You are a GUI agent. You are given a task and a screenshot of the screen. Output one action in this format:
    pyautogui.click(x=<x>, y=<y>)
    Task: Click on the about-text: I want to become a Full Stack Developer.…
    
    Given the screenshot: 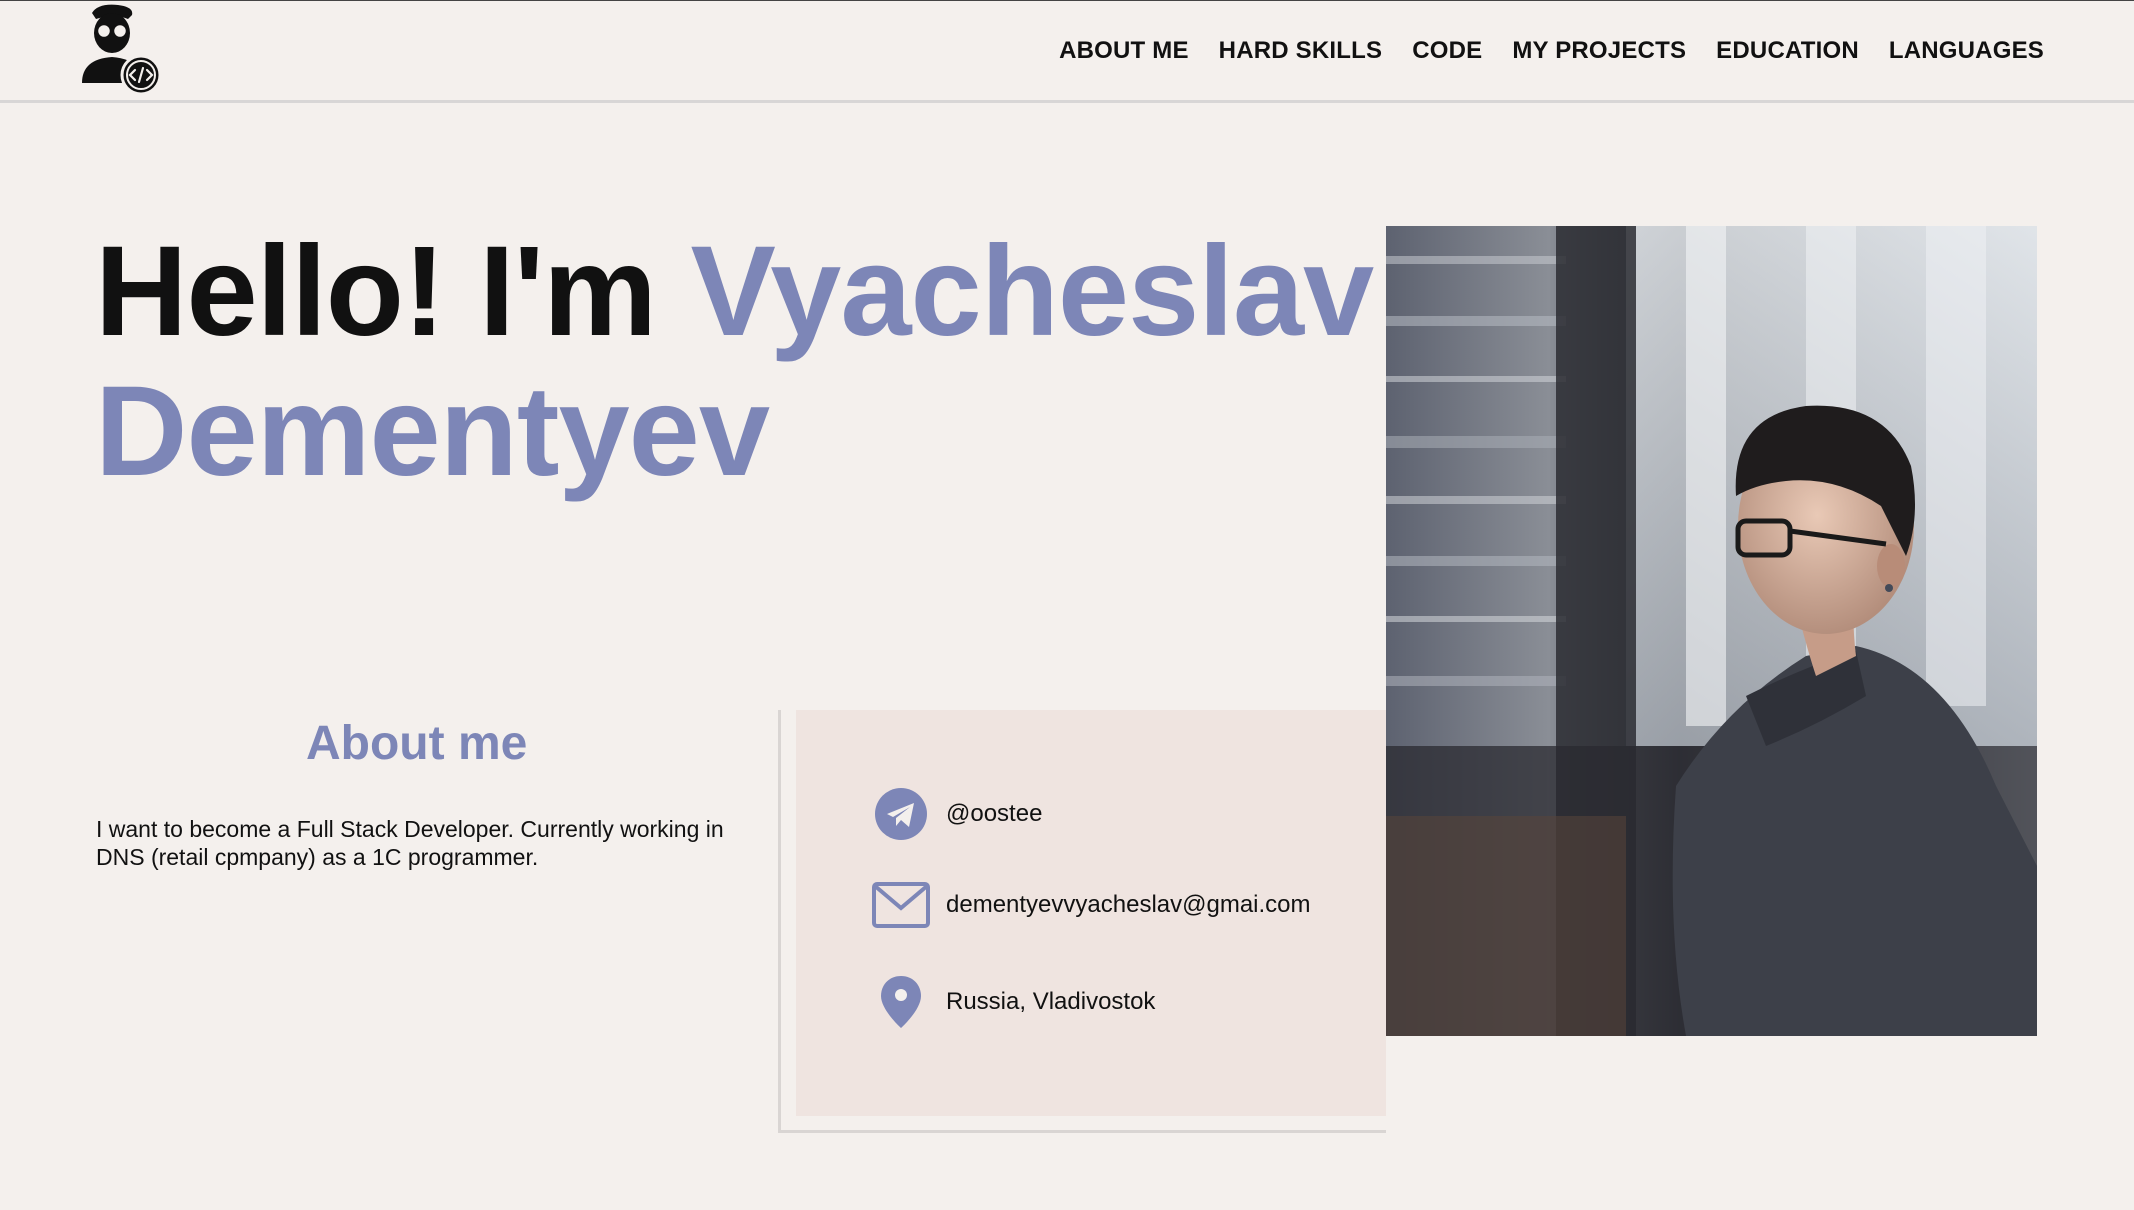 What is the action you would take?
    pyautogui.click(x=410, y=843)
    